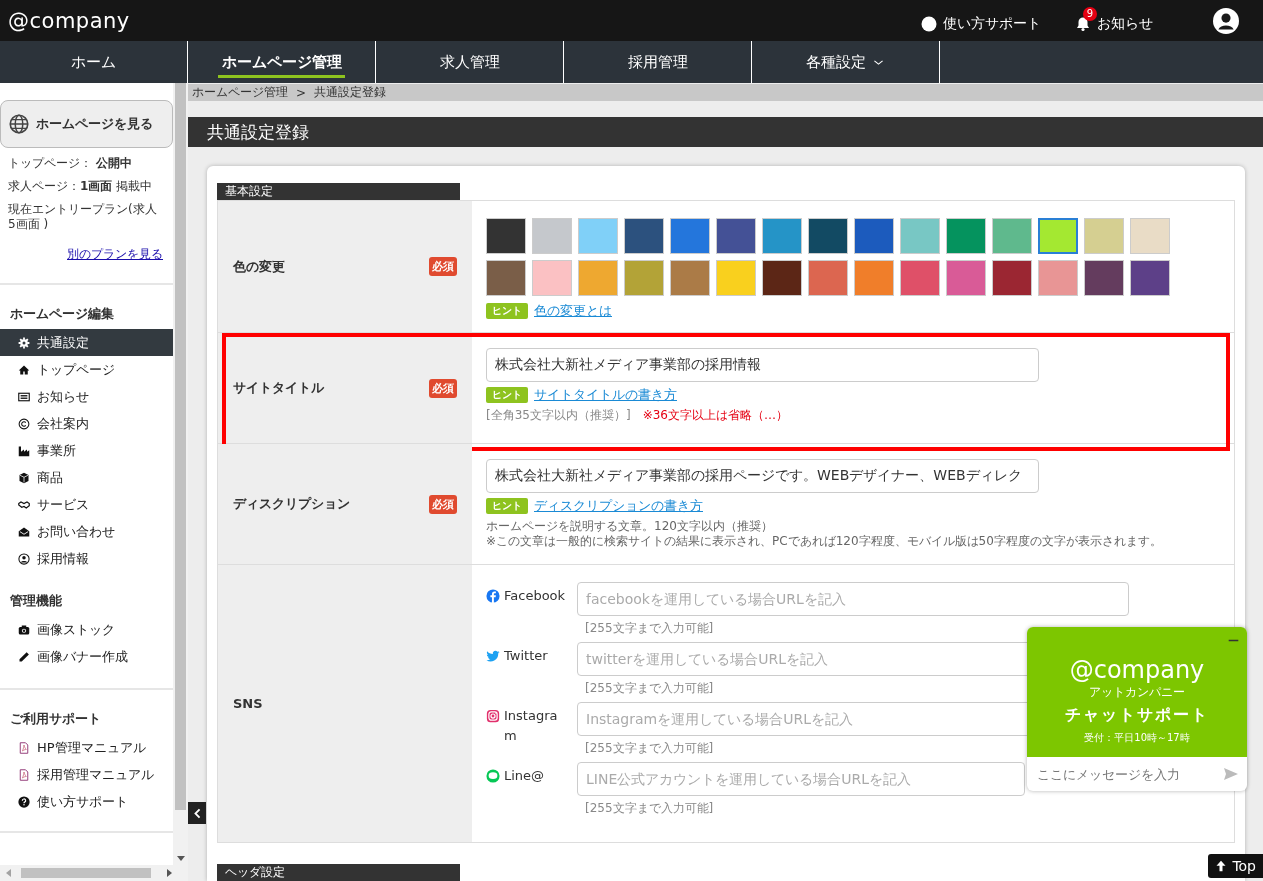 The height and width of the screenshot is (881, 1263). Describe the element at coordinates (69, 20) in the screenshot. I see `logo: @company` at that location.